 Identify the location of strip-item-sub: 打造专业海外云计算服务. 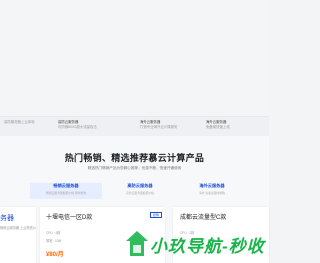
(159, 126).